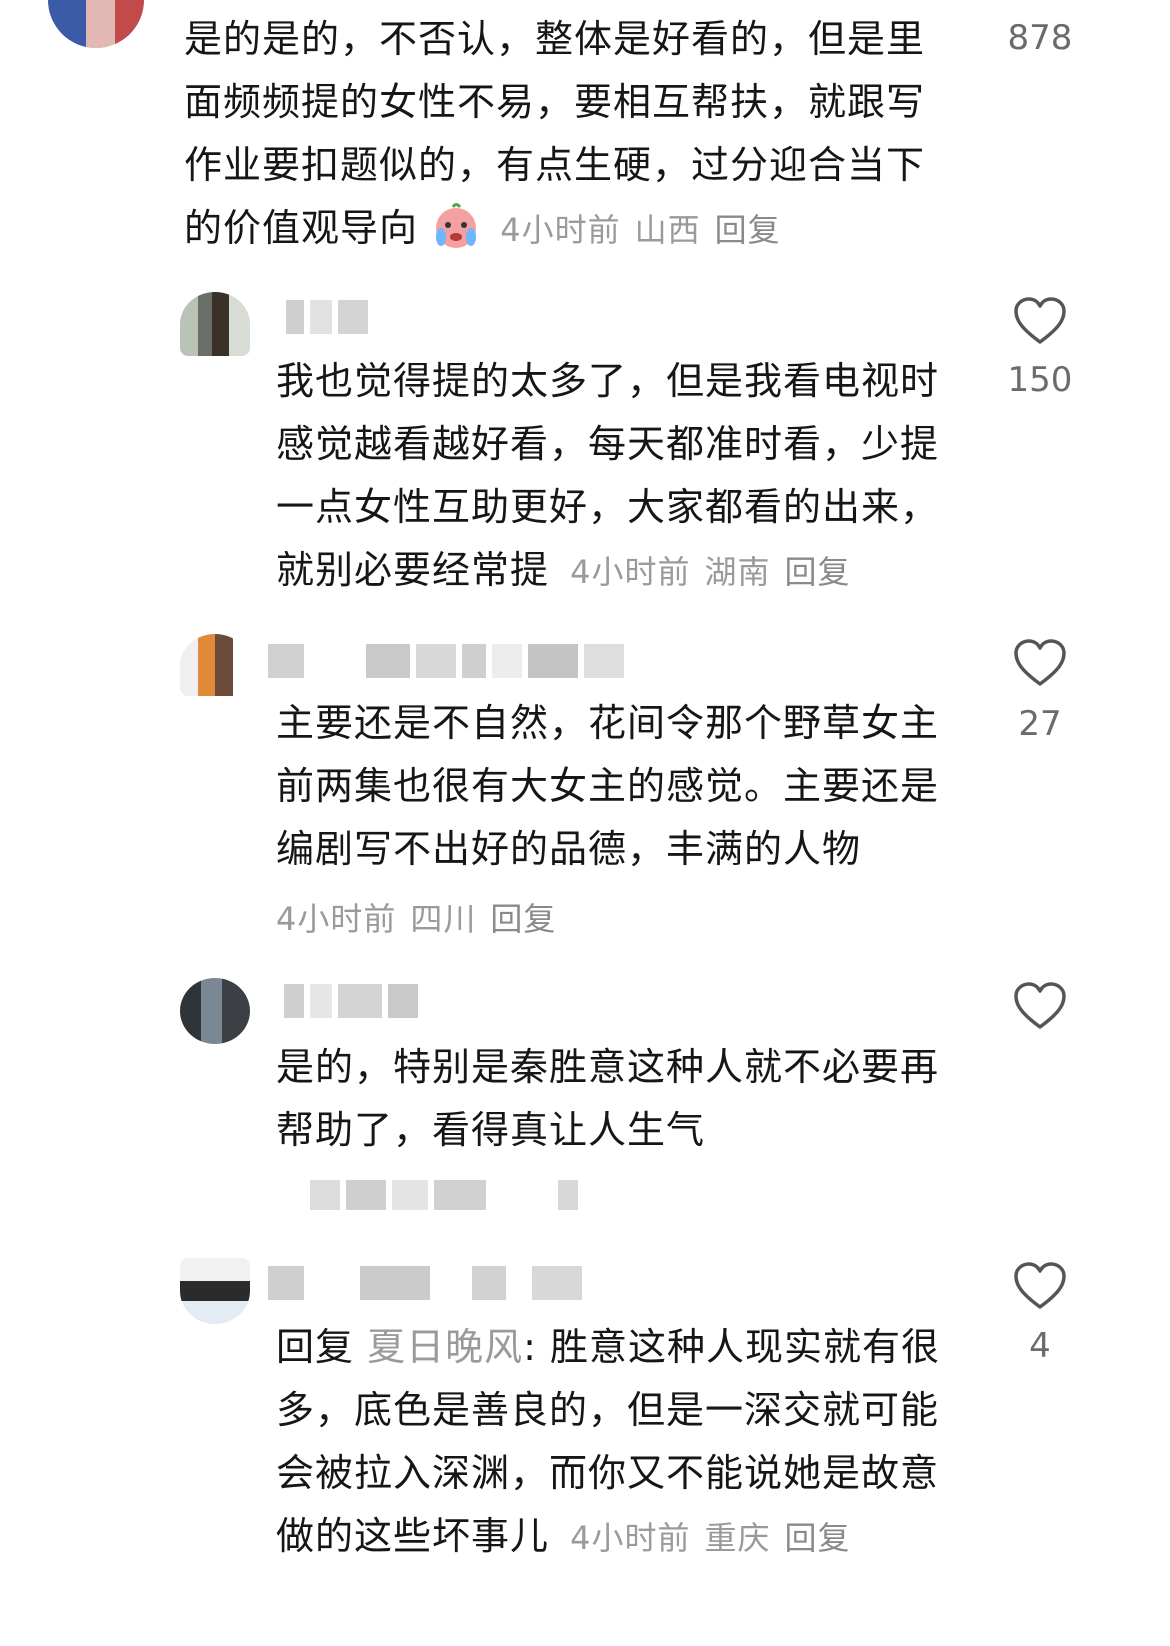 This screenshot has height=1646, width=1170. What do you see at coordinates (443, 919) in the screenshot?
I see `comment-location: 四川` at bounding box center [443, 919].